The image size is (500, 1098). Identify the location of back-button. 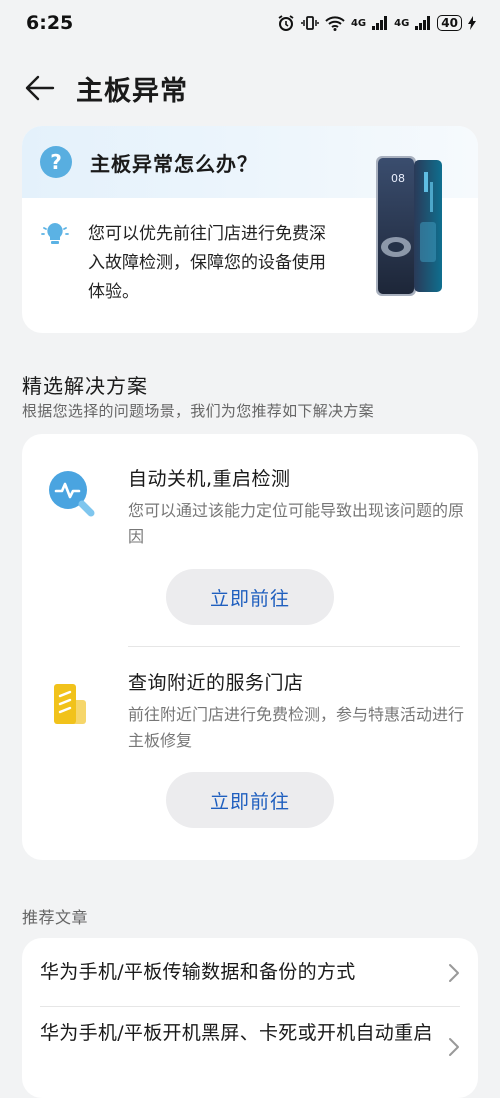
(40, 88).